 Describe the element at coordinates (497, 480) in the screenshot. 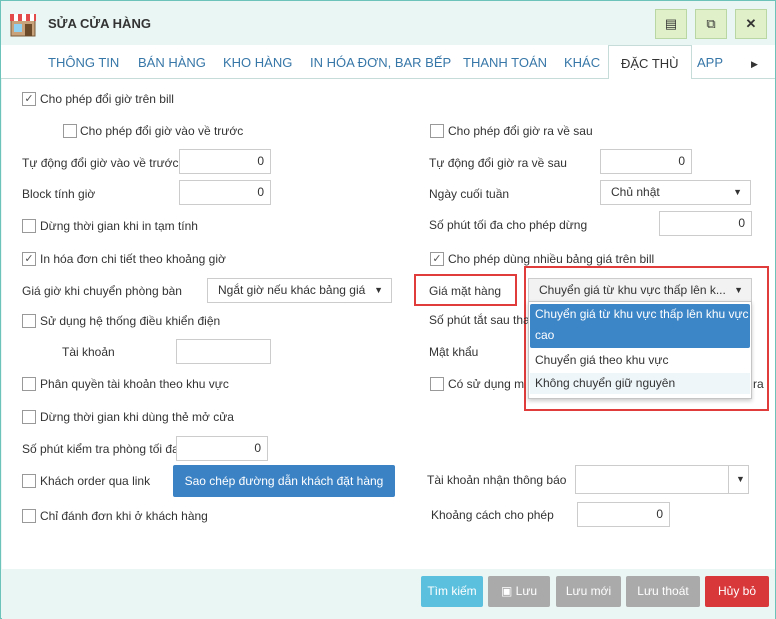

I see `notify-account-label: Tài khoản nhận thông báo` at that location.